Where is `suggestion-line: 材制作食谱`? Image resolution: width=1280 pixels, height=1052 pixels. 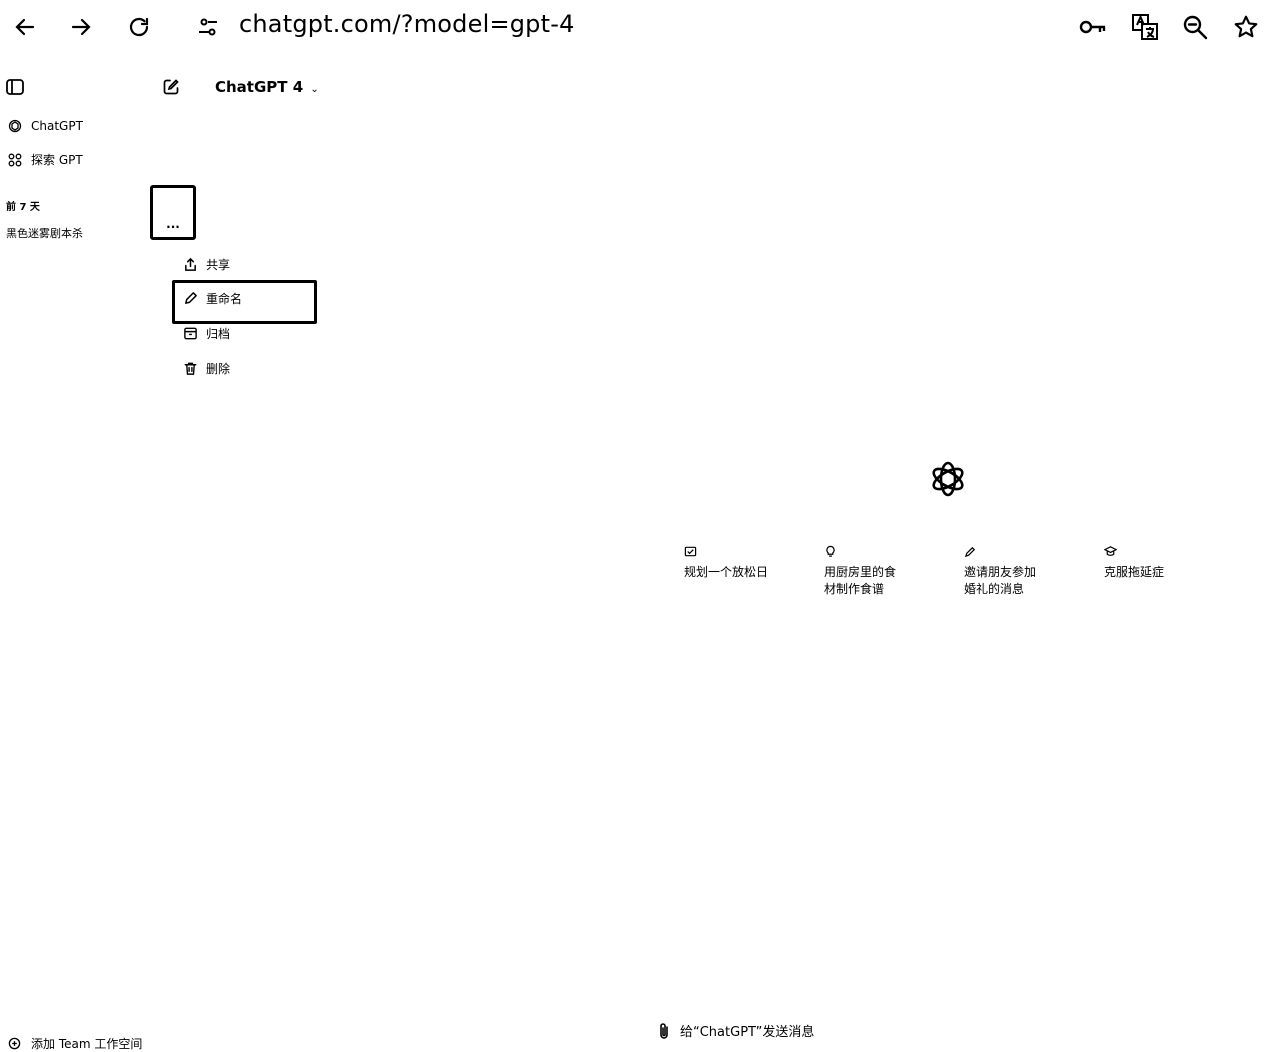 suggestion-line: 材制作食谱 is located at coordinates (854, 589).